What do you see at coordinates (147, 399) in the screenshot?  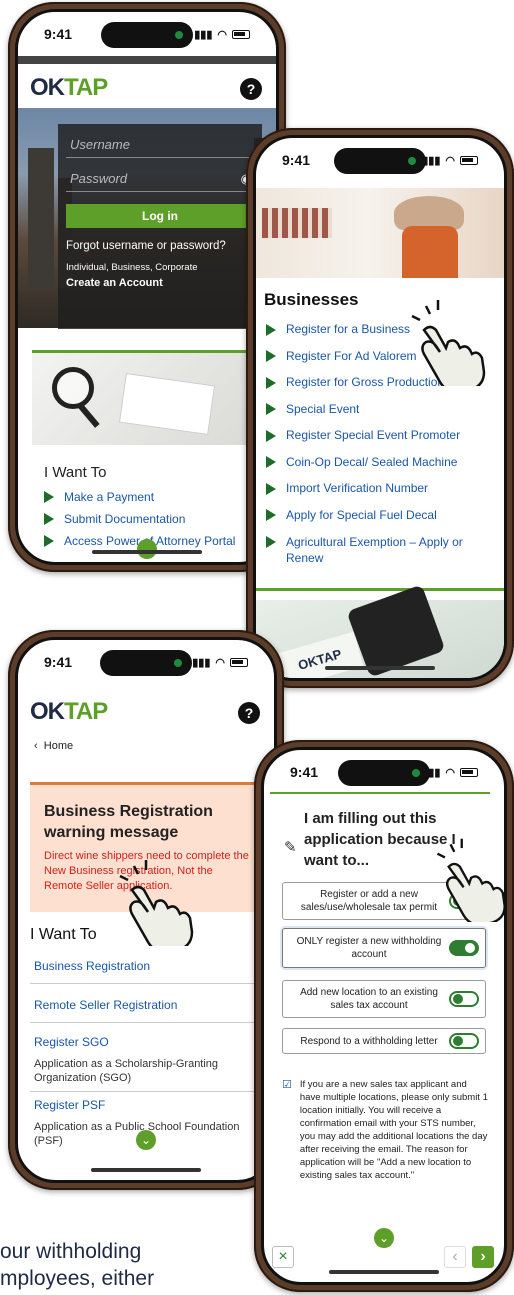 I see `document-photo` at bounding box center [147, 399].